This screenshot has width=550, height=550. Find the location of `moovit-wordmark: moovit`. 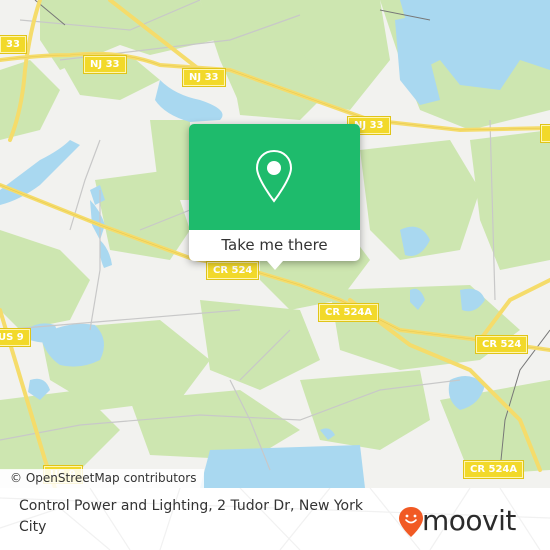

moovit-wordmark: moovit is located at coordinates (469, 520).